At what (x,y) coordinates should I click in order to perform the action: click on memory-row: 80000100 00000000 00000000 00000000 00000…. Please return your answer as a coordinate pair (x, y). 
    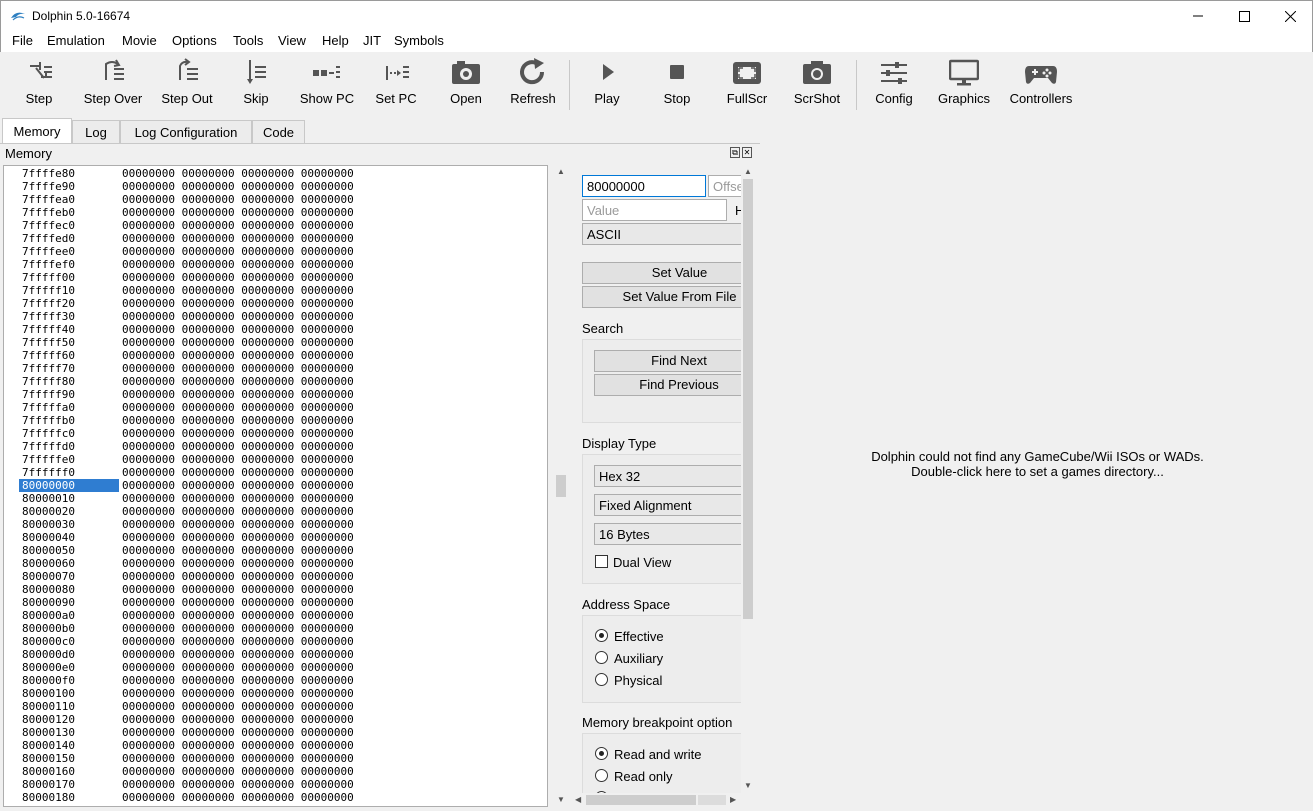
    Looking at the image, I should click on (274, 693).